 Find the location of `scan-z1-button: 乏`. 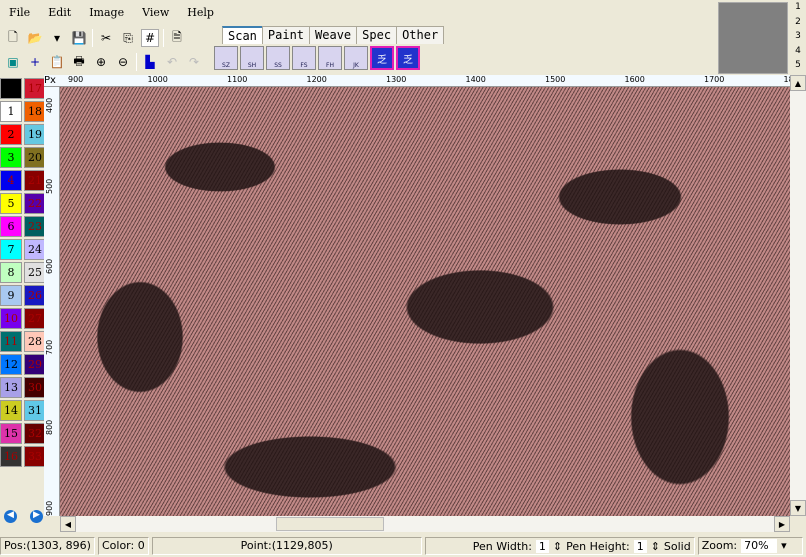

scan-z1-button: 乏 is located at coordinates (382, 58).